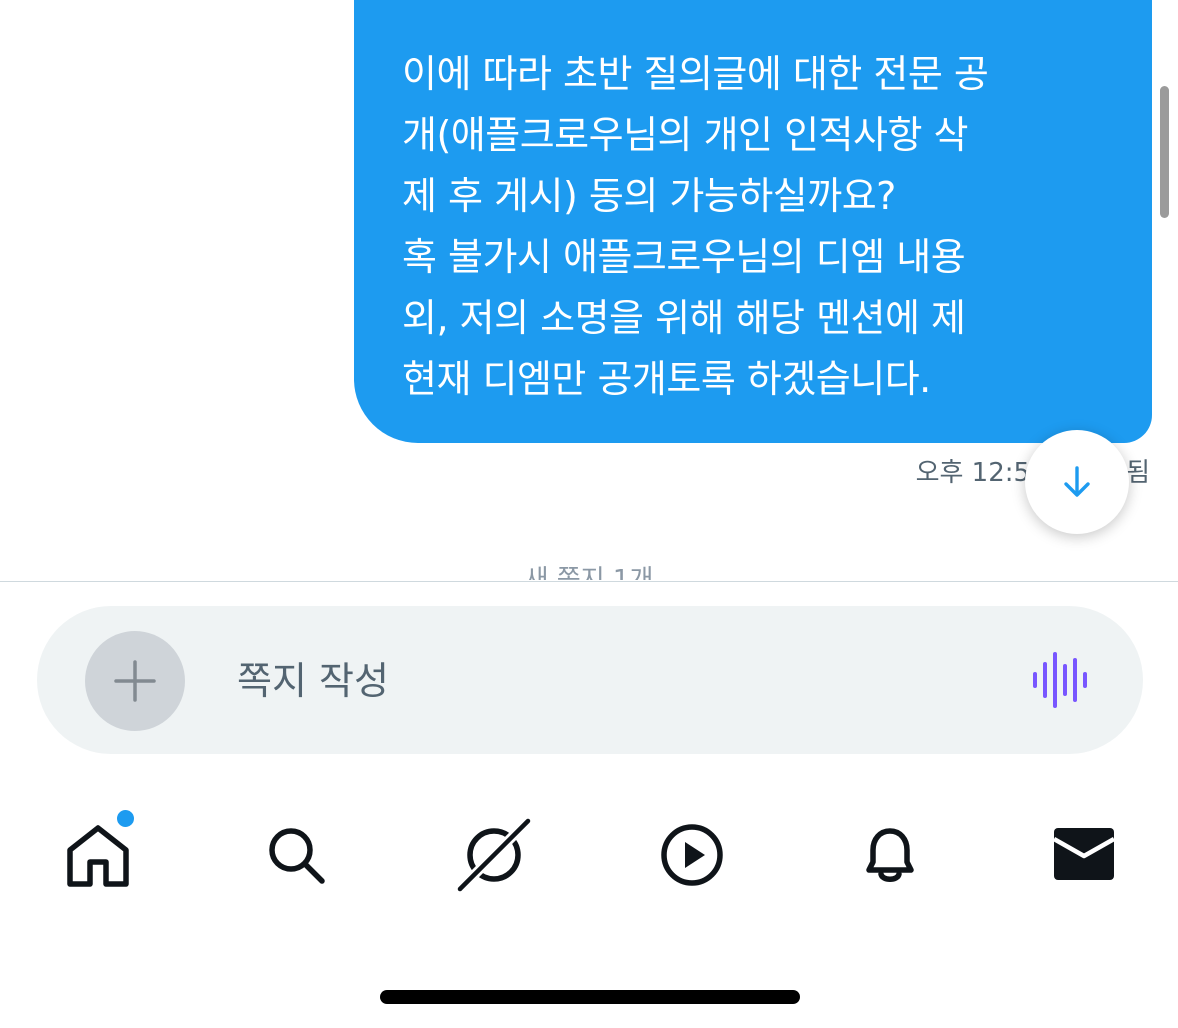 This screenshot has width=1178, height=1028. I want to click on scroll-to-bottom-button, so click(1077, 482).